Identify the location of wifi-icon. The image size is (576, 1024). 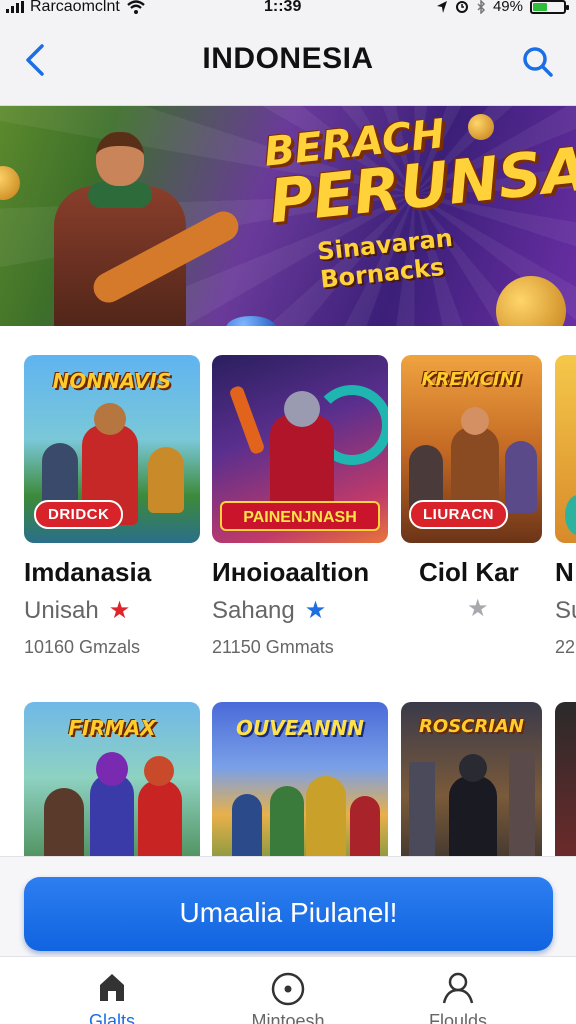
(136, 7).